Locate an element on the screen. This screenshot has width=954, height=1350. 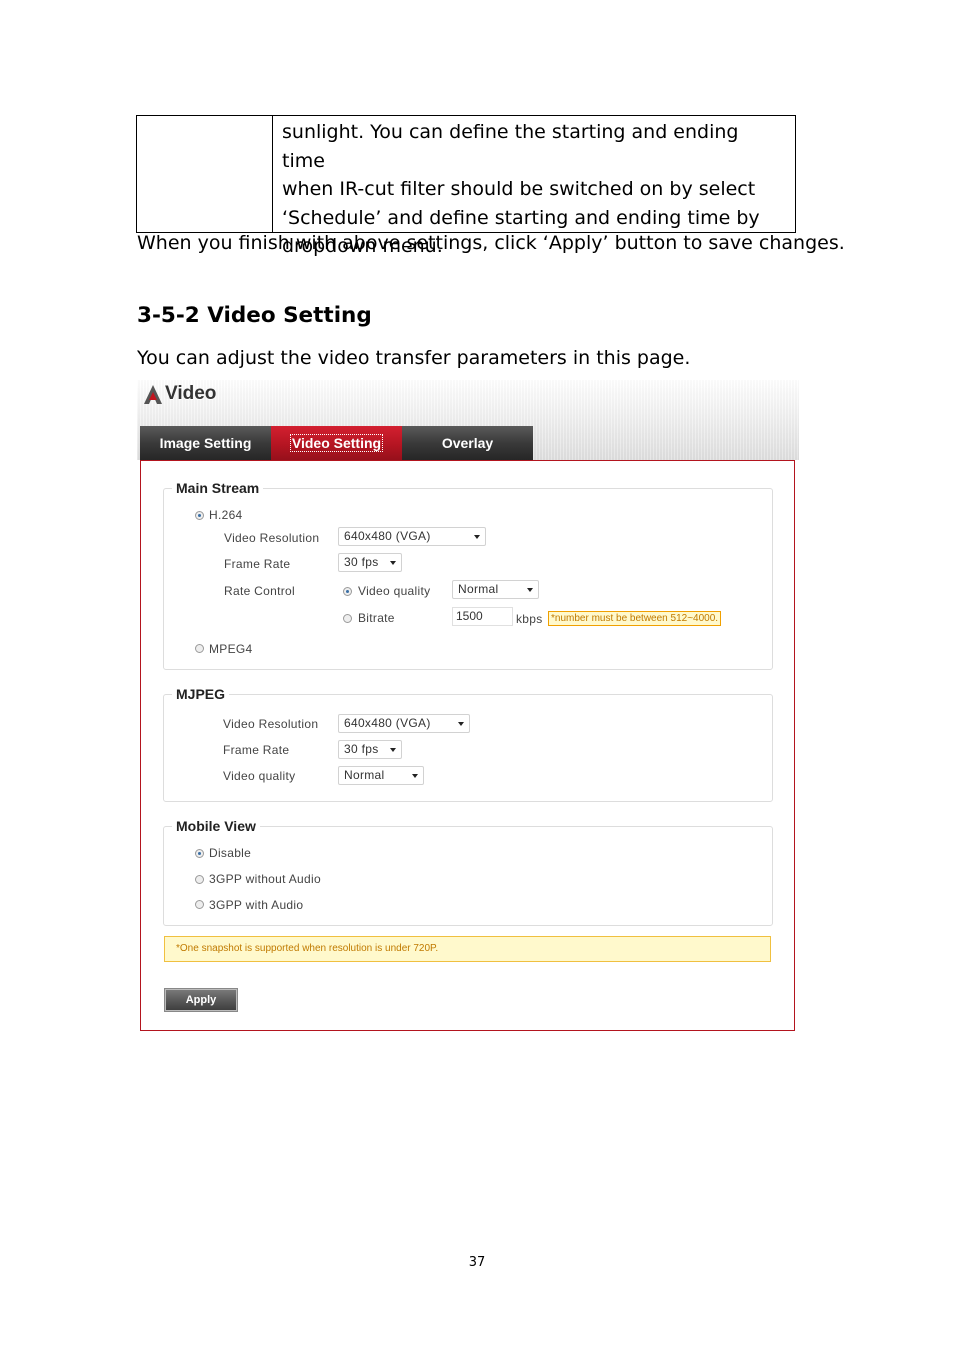
tab-image-setting: Image Setting is located at coordinates (205, 443).